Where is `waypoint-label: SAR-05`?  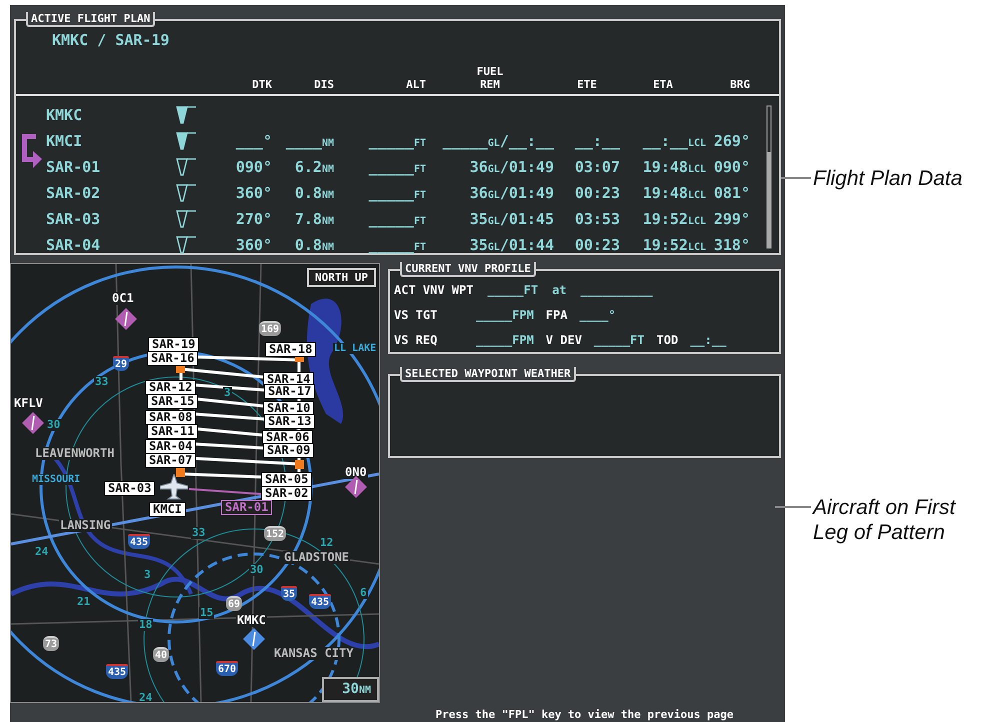 waypoint-label: SAR-05 is located at coordinates (286, 479).